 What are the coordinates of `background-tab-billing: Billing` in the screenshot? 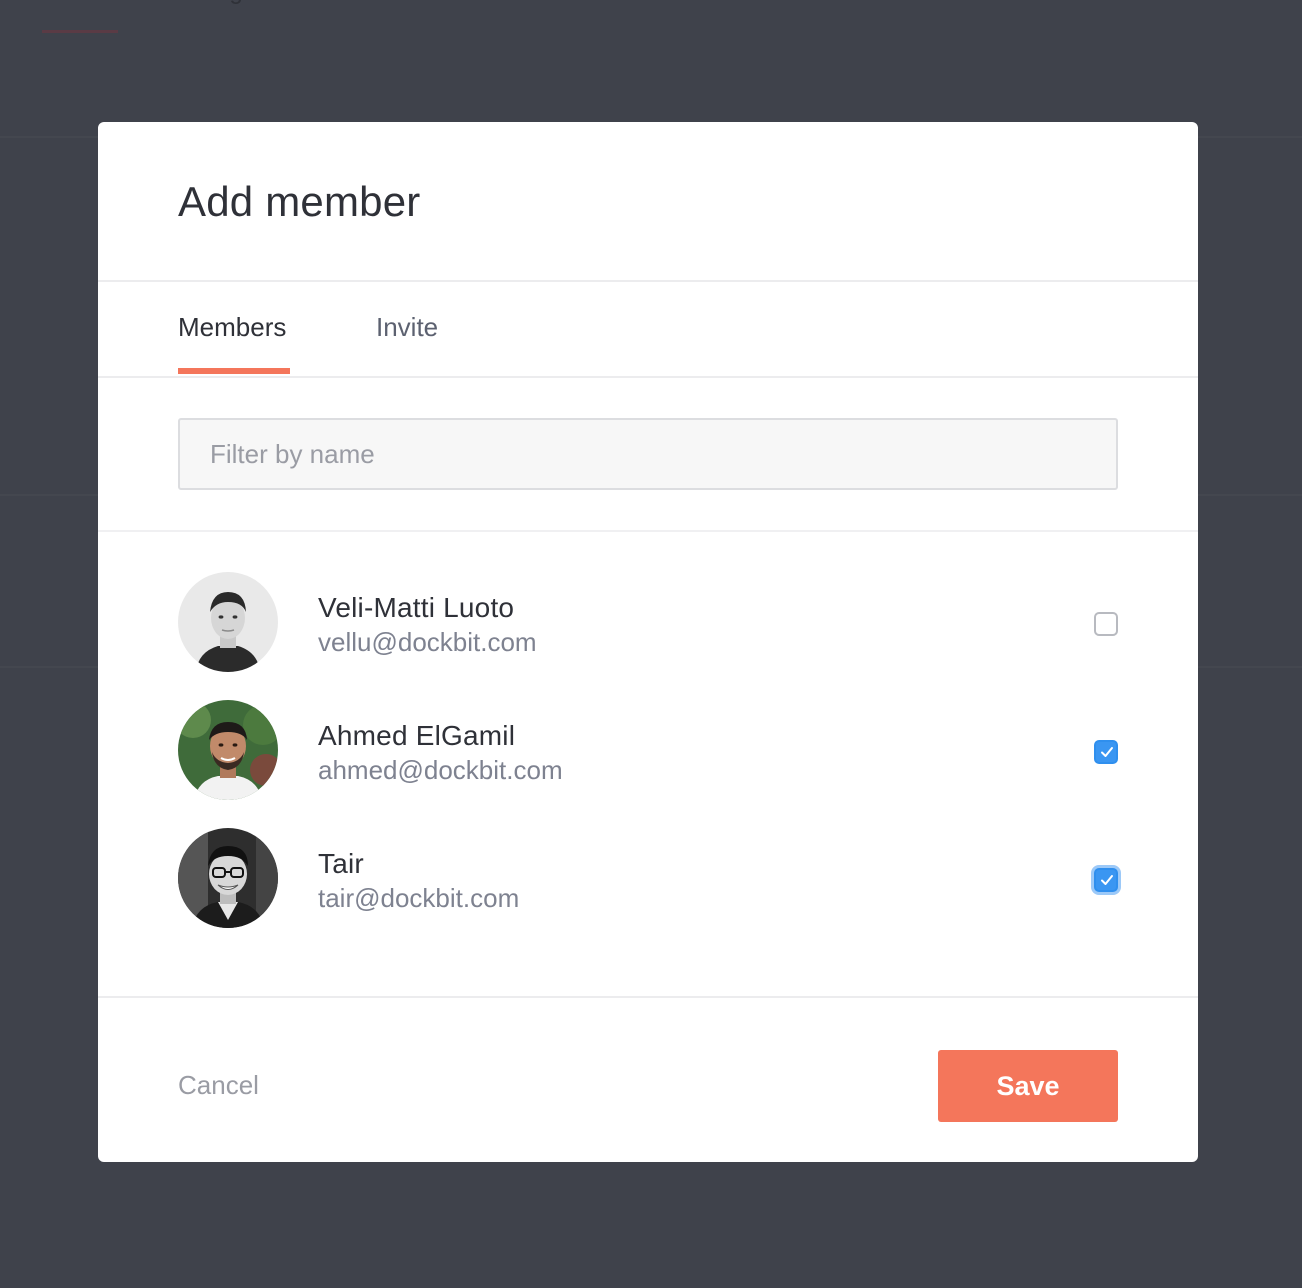 It's located at (211, 9).